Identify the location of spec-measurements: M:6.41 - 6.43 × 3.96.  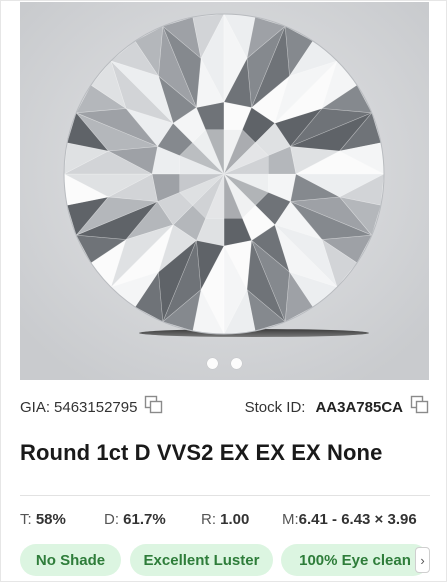
(349, 519).